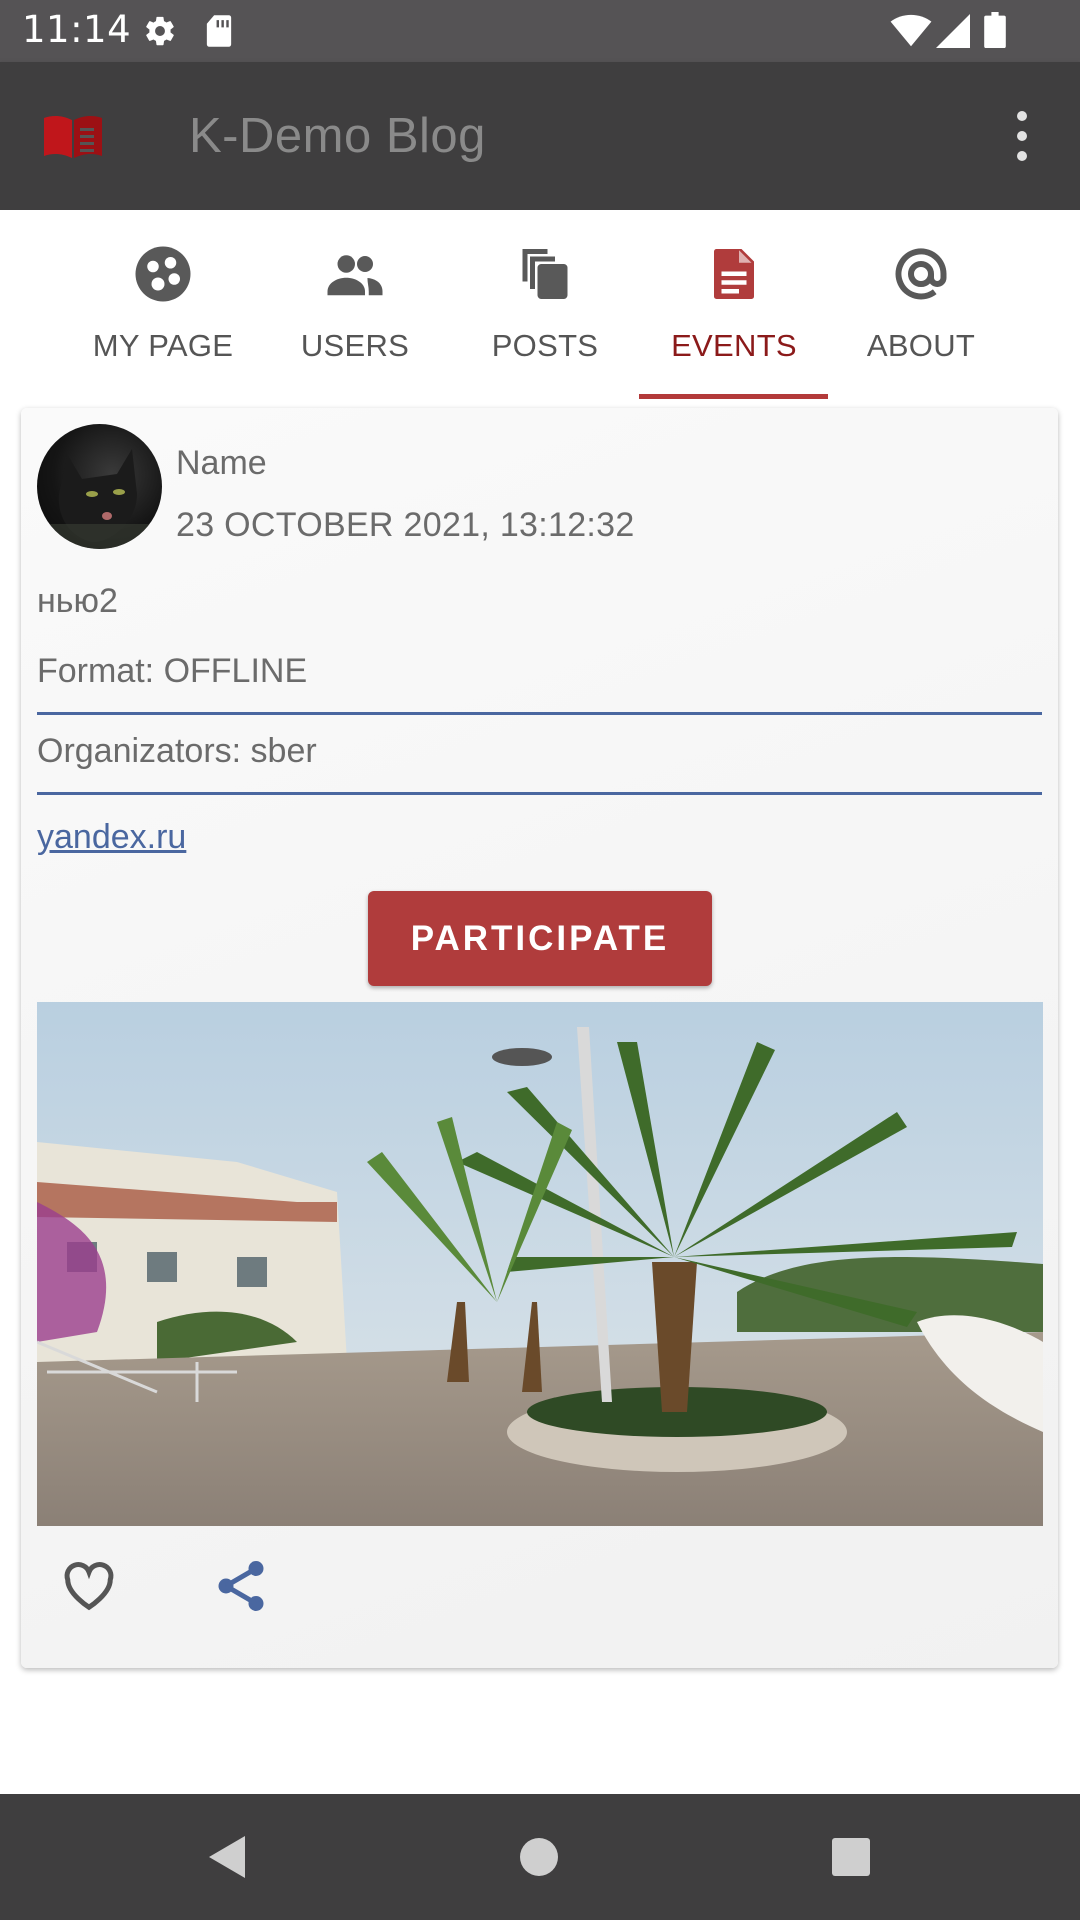 The image size is (1080, 1920). I want to click on app-title: K-Demo Blog, so click(337, 136).